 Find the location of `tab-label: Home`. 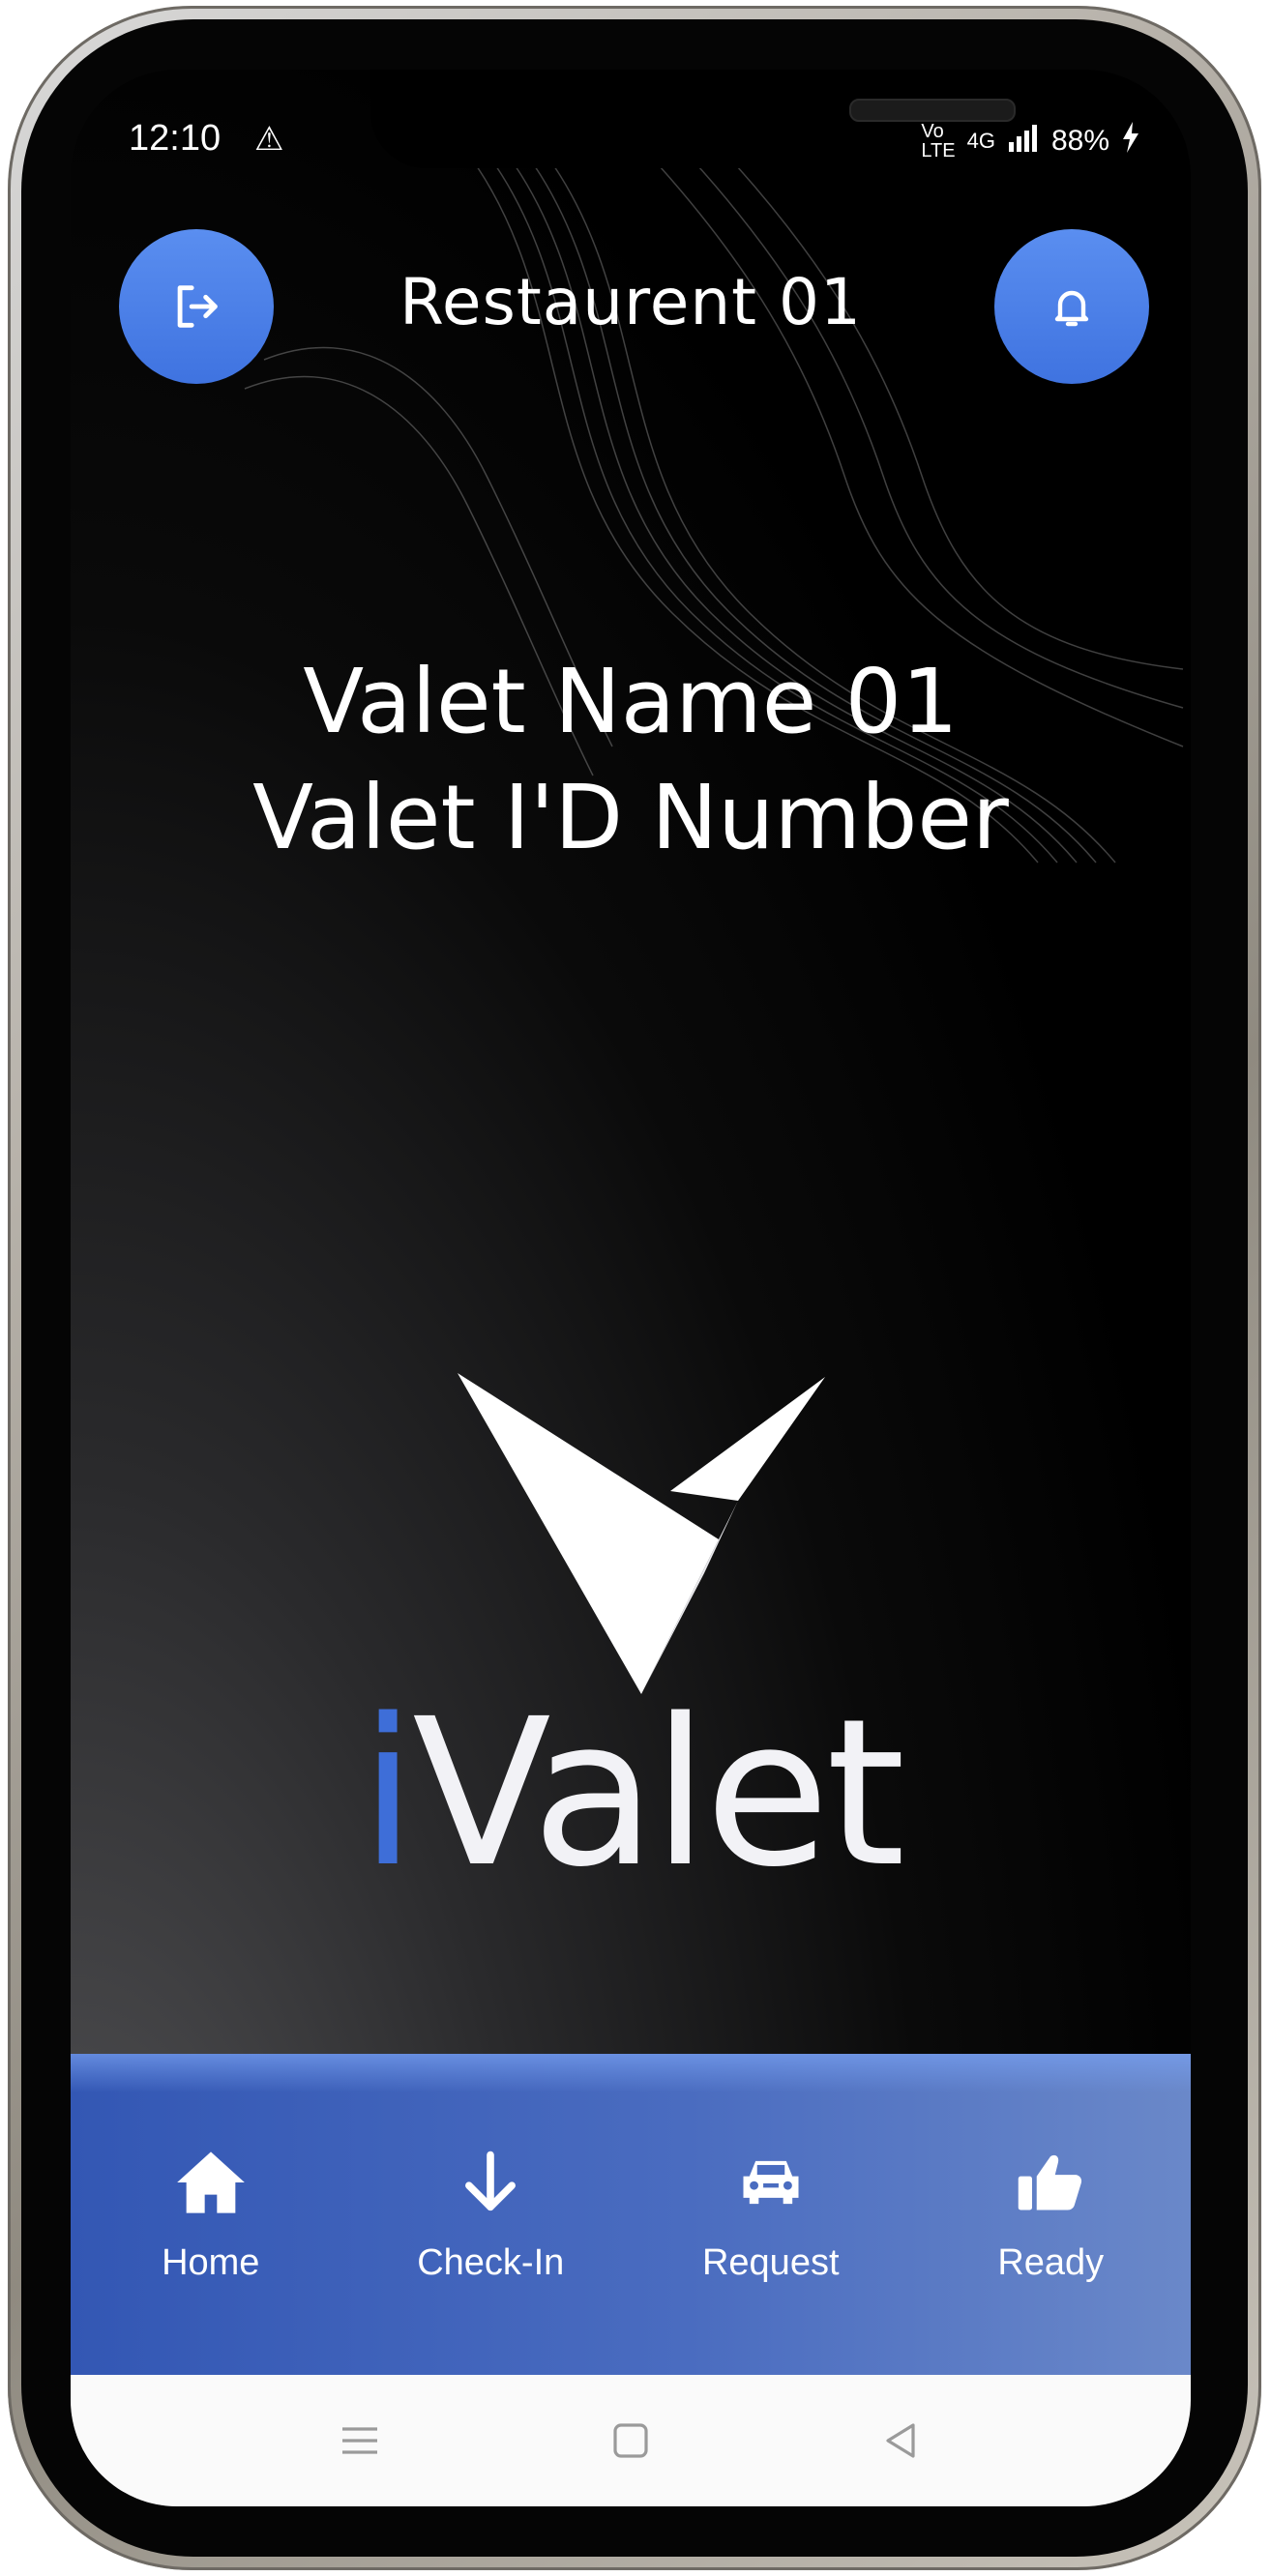

tab-label: Home is located at coordinates (211, 2262).